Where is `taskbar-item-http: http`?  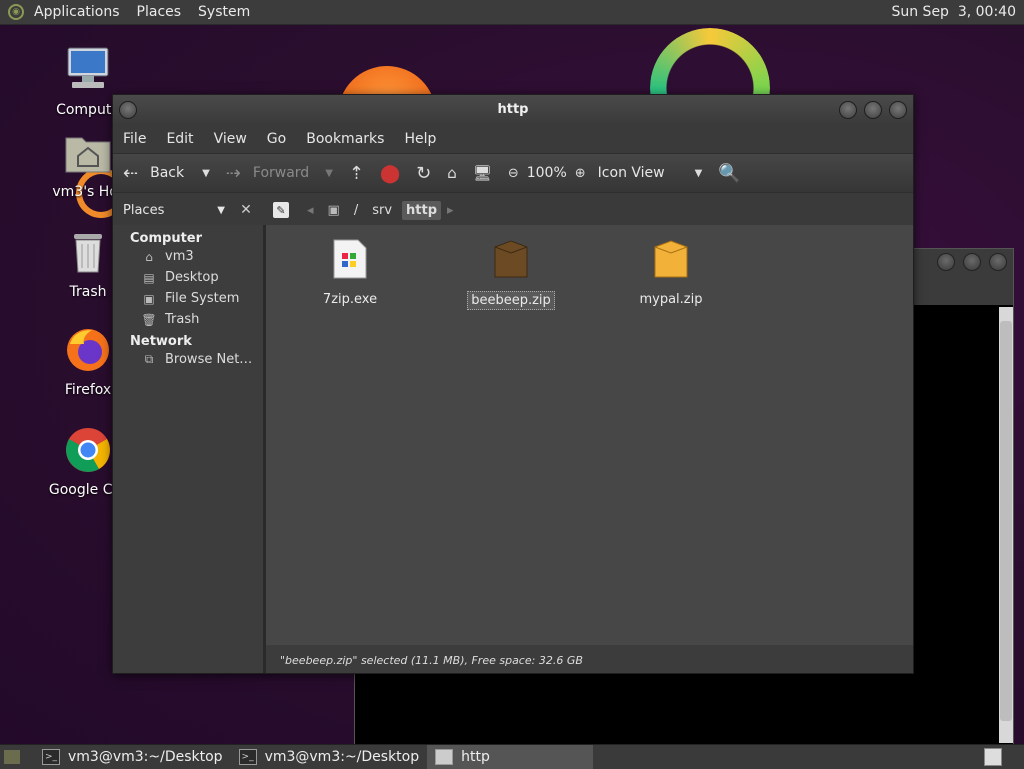
taskbar-item-http: http is located at coordinates (510, 757).